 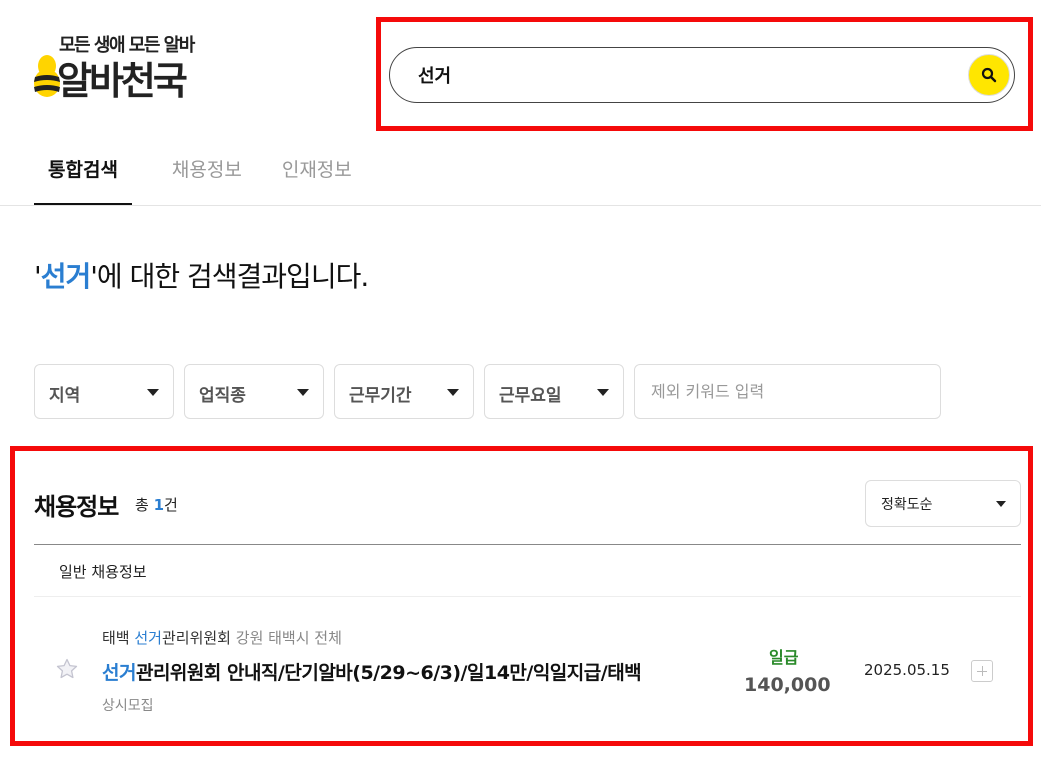 What do you see at coordinates (144, 505) in the screenshot?
I see `count-prefix: 총` at bounding box center [144, 505].